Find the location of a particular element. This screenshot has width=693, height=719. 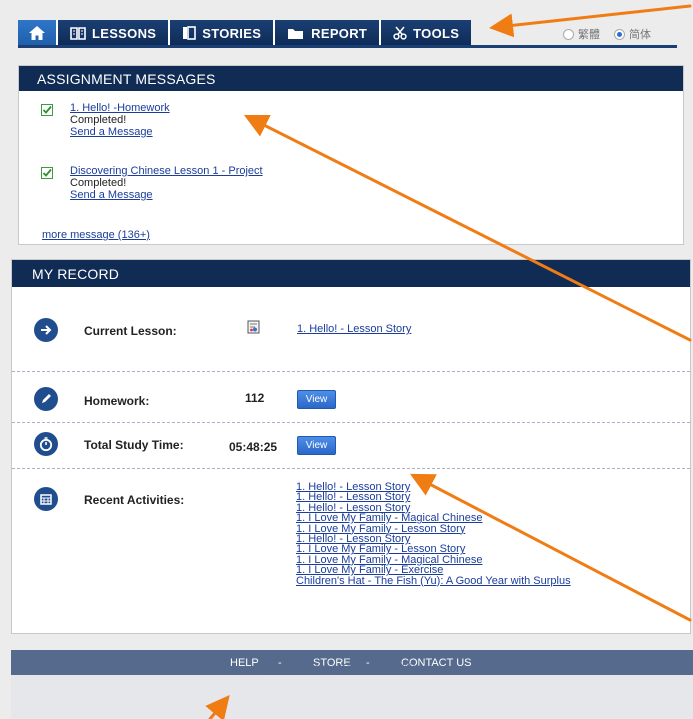

language-switcher: 繁體 简体 is located at coordinates (614, 34).